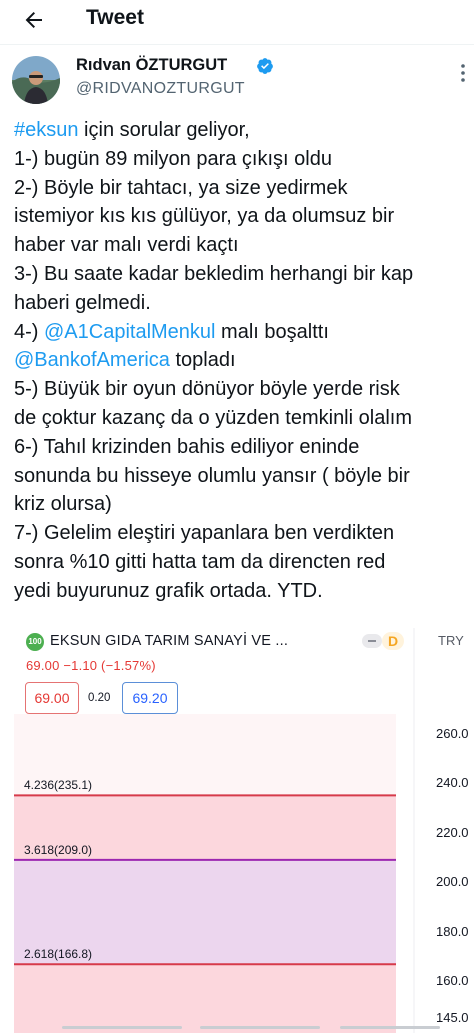 The width and height of the screenshot is (474, 1033). What do you see at coordinates (372, 641) in the screenshot?
I see `minimize-icon` at bounding box center [372, 641].